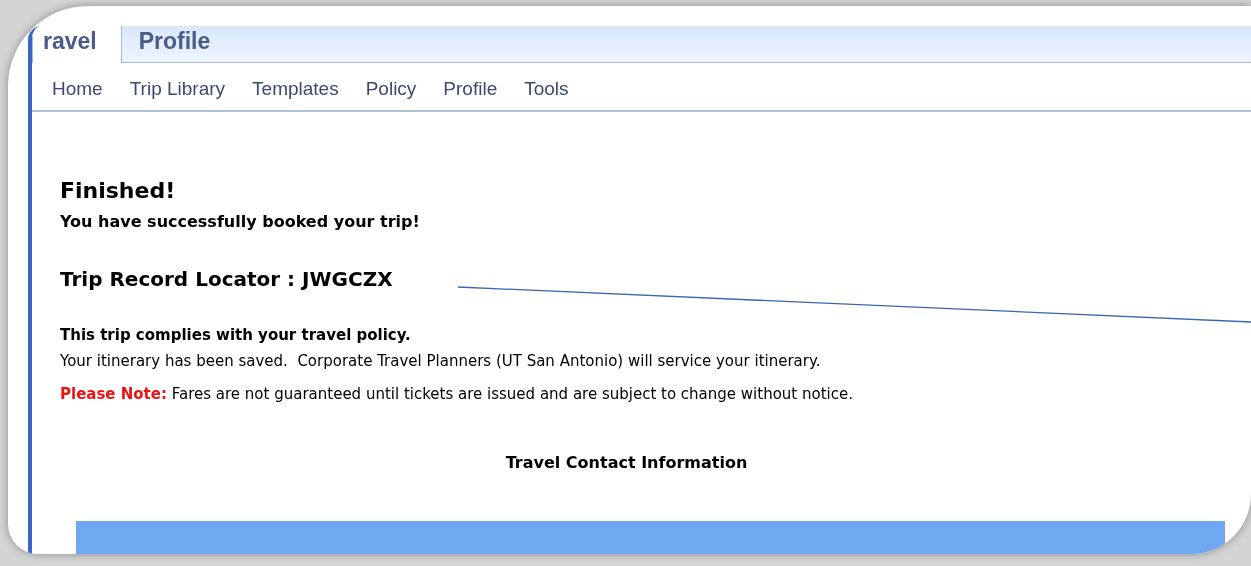 Image resolution: width=1251 pixels, height=566 pixels. I want to click on heading: Finished!, so click(118, 190).